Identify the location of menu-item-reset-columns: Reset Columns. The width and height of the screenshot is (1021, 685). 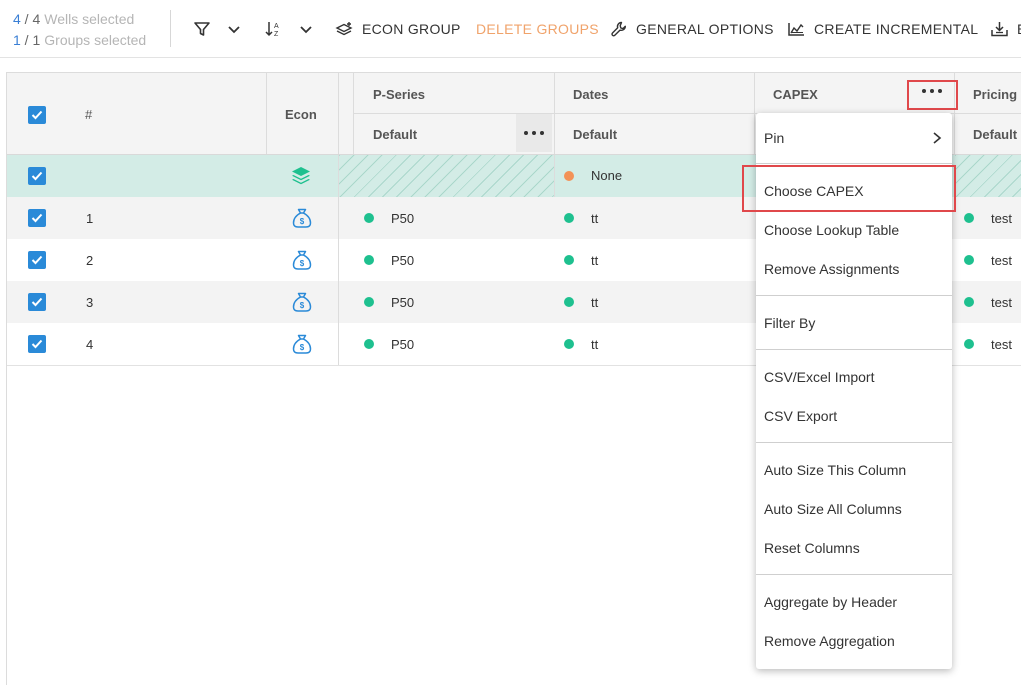
(854, 548).